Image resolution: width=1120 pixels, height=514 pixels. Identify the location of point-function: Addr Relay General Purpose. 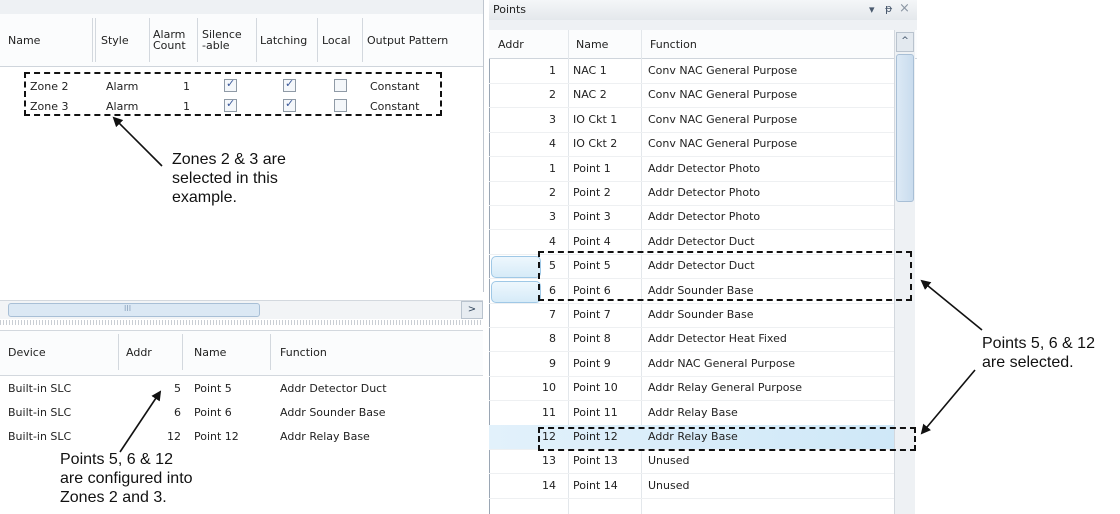
(725, 388).